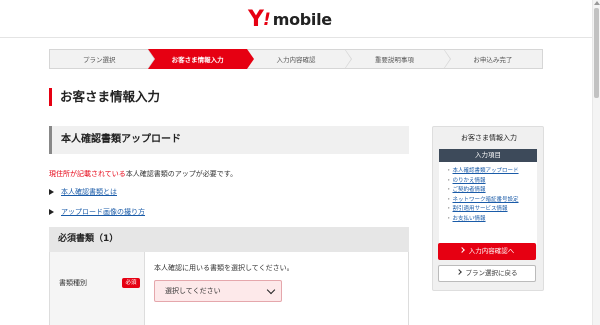 This screenshot has height=325, width=600. I want to click on notice-text: 本人確認書類のアップが必要です。, so click(181, 174).